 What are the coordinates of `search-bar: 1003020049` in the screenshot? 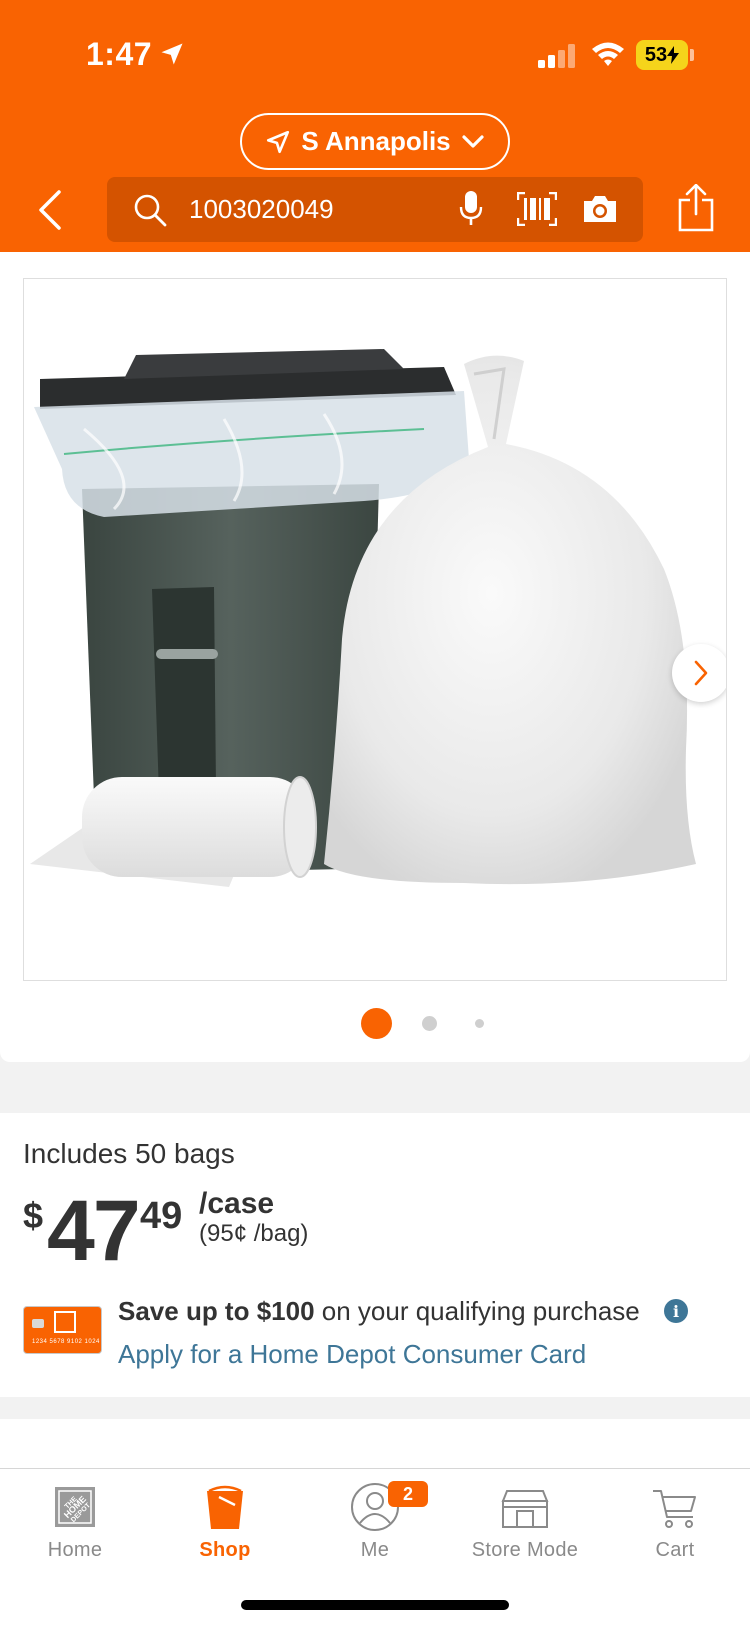 It's located at (375, 209).